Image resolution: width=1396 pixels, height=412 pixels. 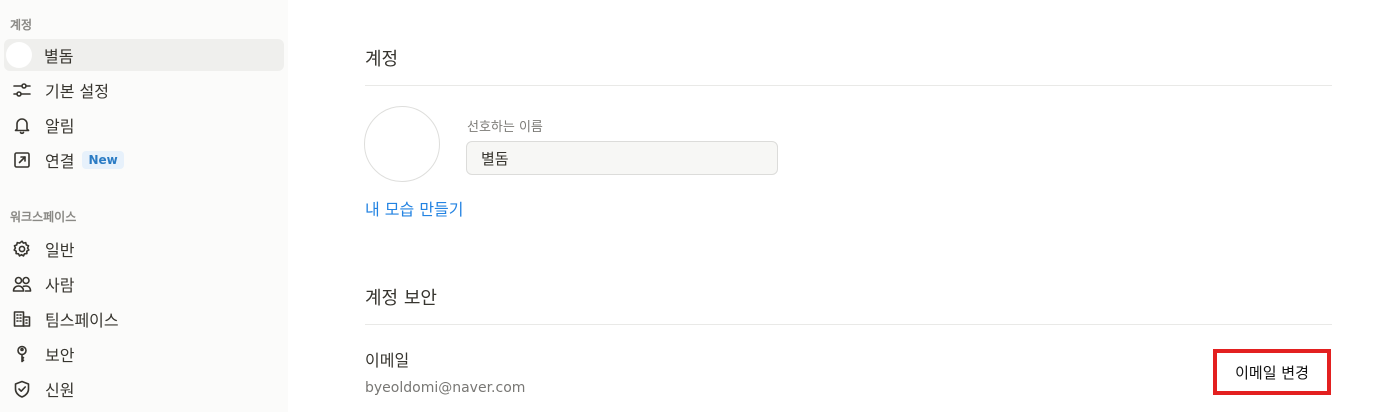 I want to click on gear-icon, so click(x=22, y=249).